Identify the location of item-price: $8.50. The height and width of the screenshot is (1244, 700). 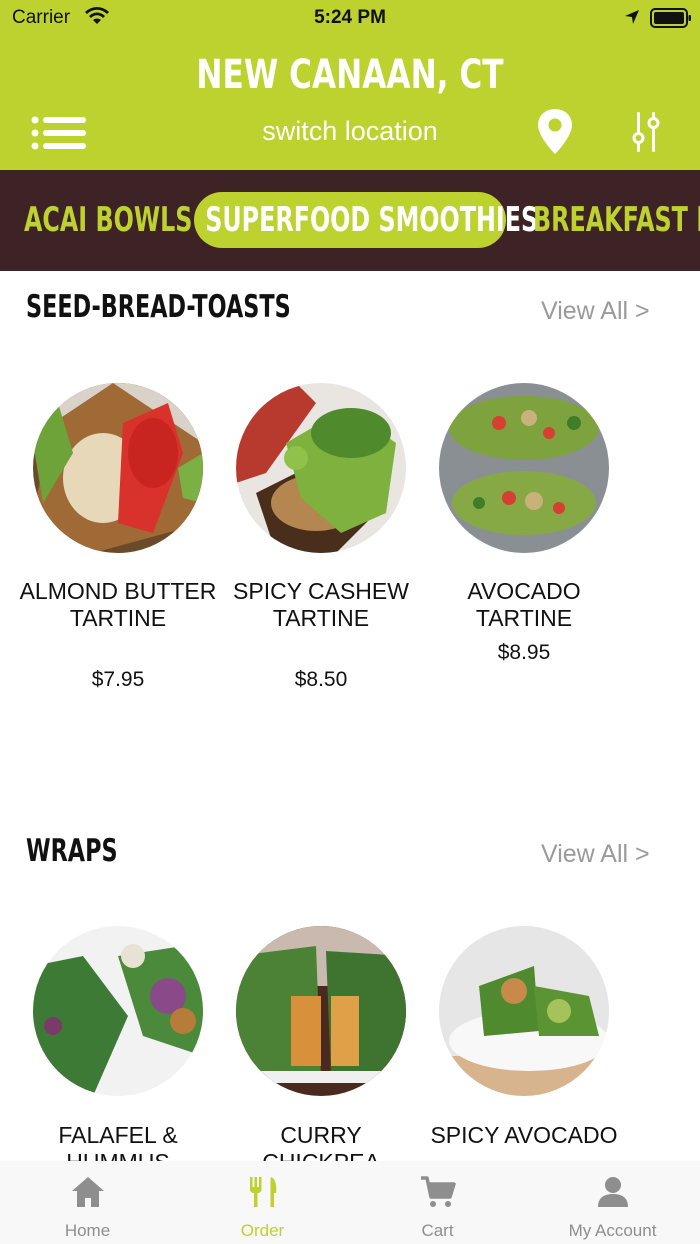
(321, 679).